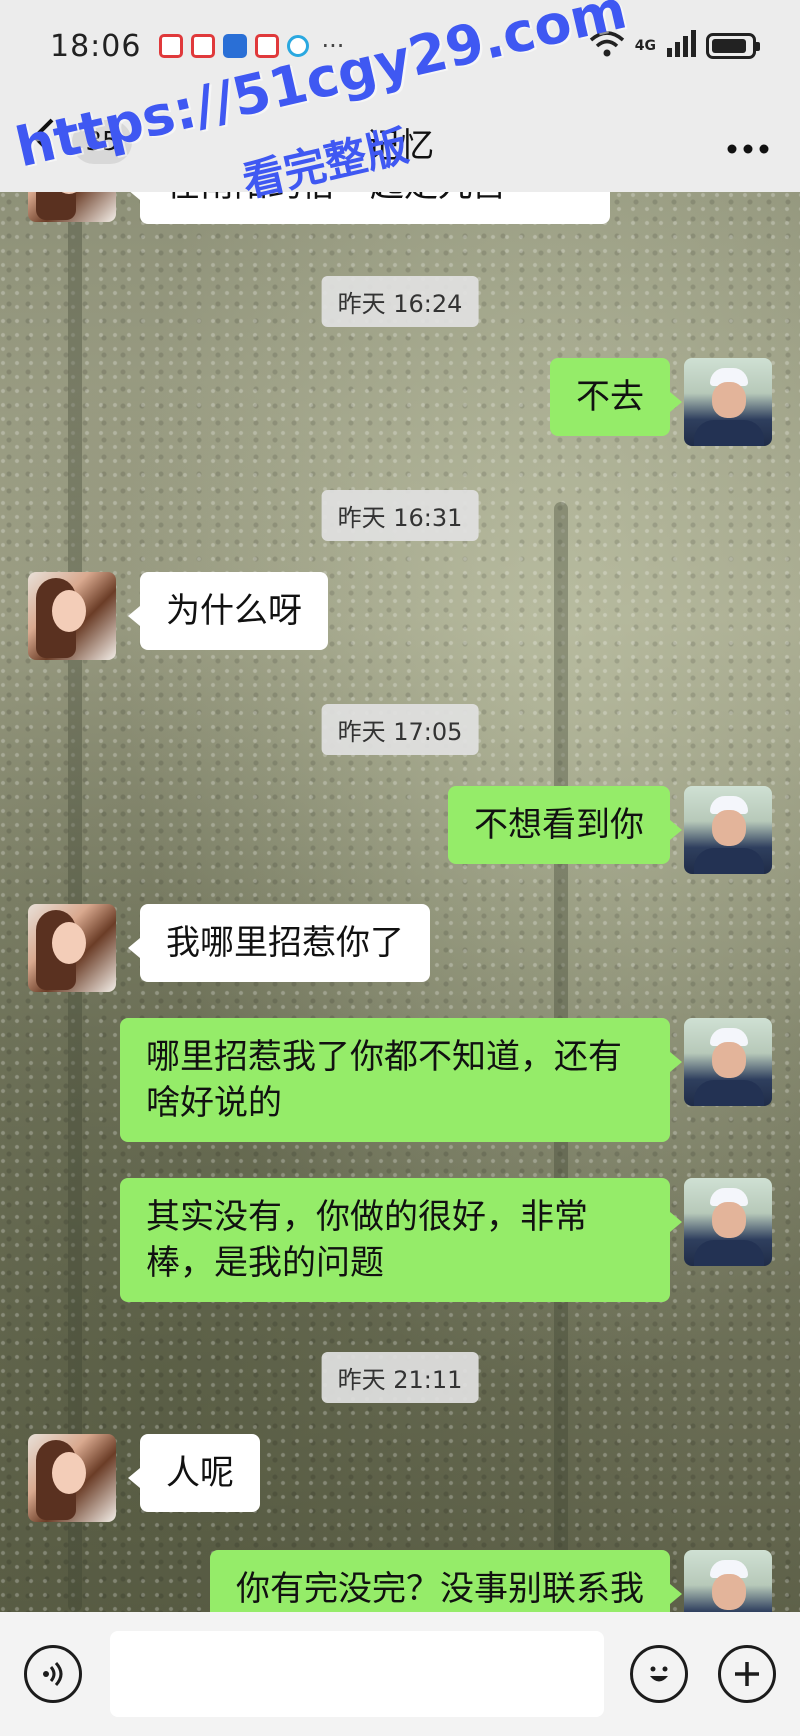 This screenshot has width=800, height=1736. I want to click on timestamp: 昨天 21:11, so click(400, 1377).